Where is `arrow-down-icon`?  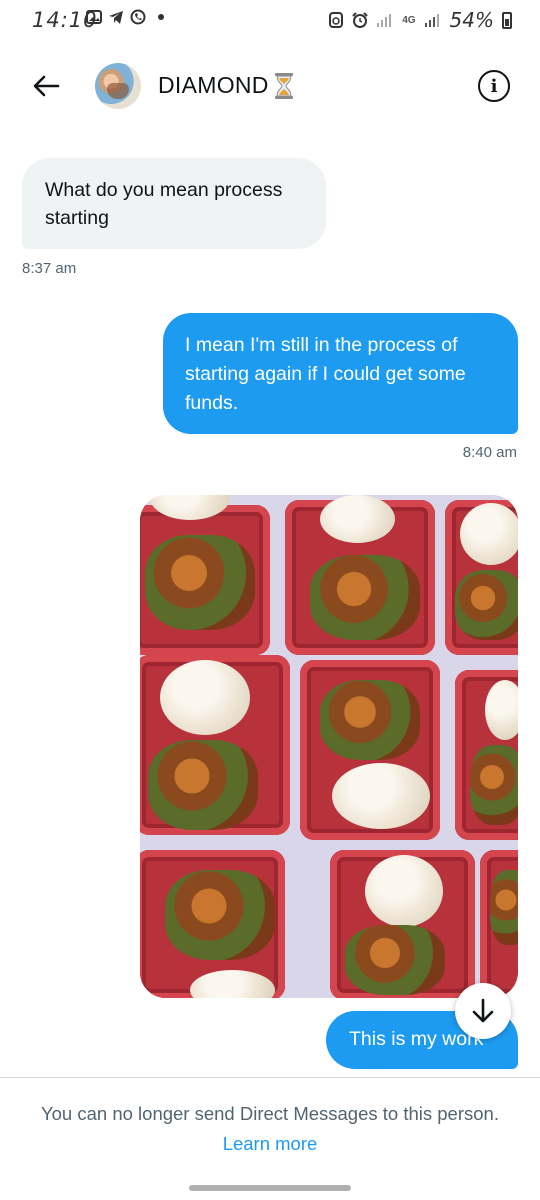 arrow-down-icon is located at coordinates (483, 1010).